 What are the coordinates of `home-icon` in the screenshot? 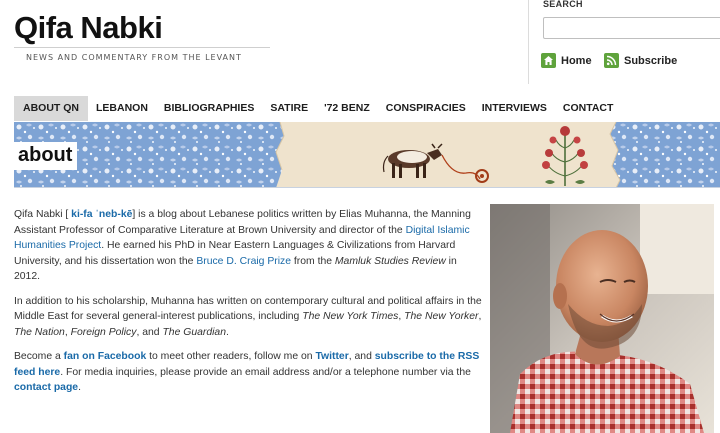 It's located at (548, 60).